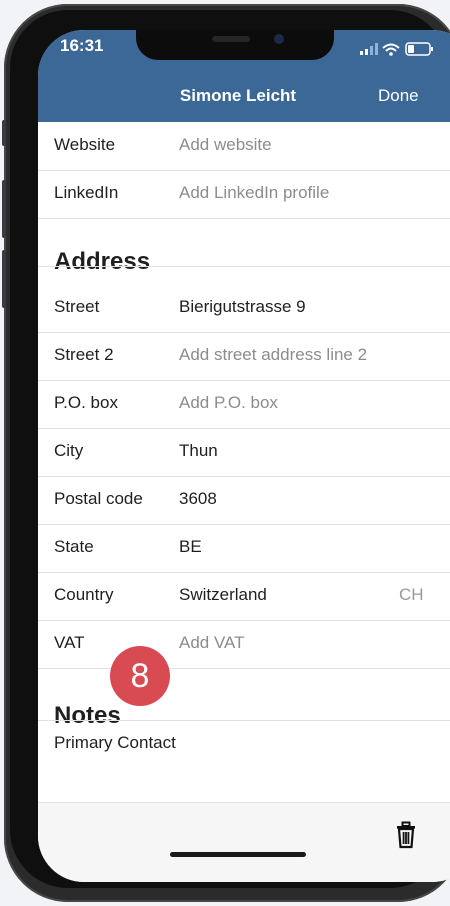  I want to click on status-icons, so click(400, 49).